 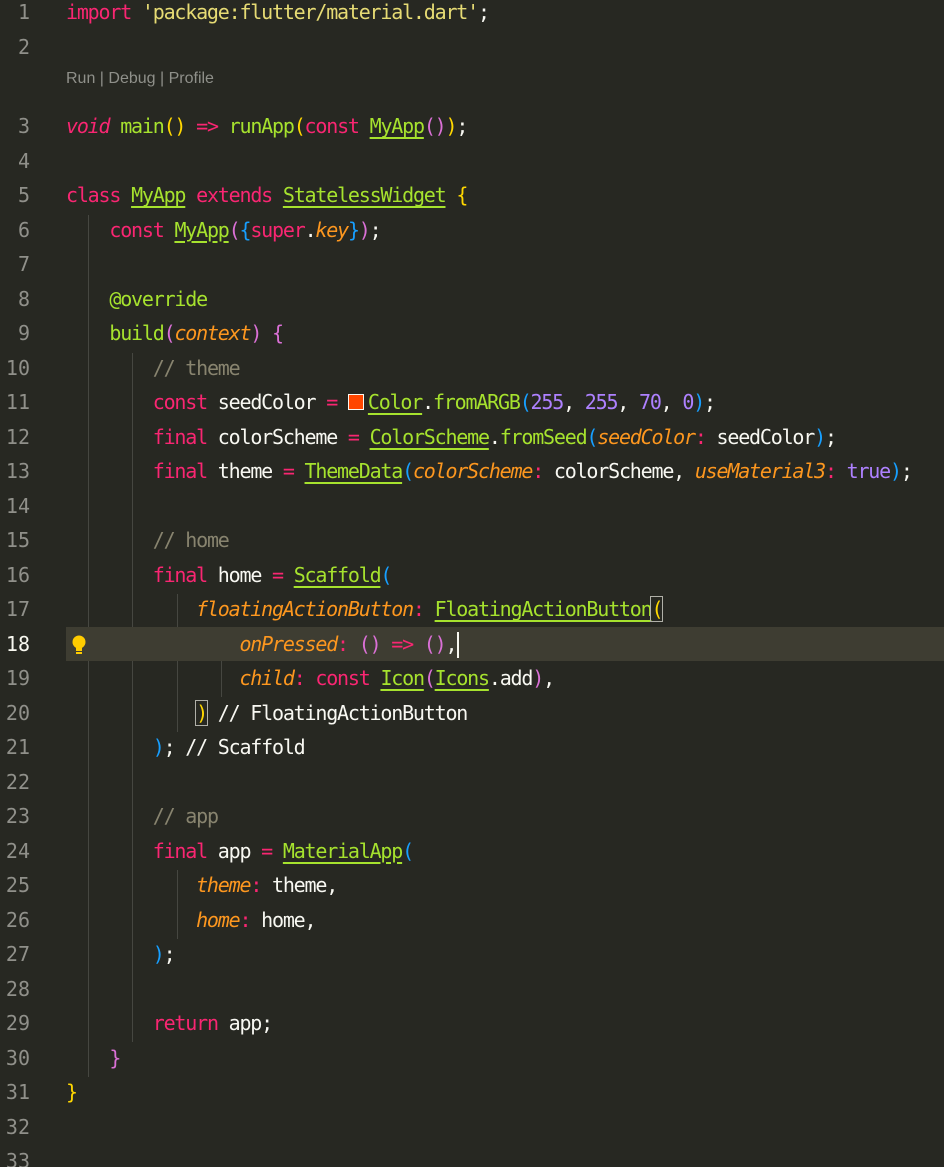 I want to click on code-line: 18 onPressed: () => (),, so click(x=472, y=643).